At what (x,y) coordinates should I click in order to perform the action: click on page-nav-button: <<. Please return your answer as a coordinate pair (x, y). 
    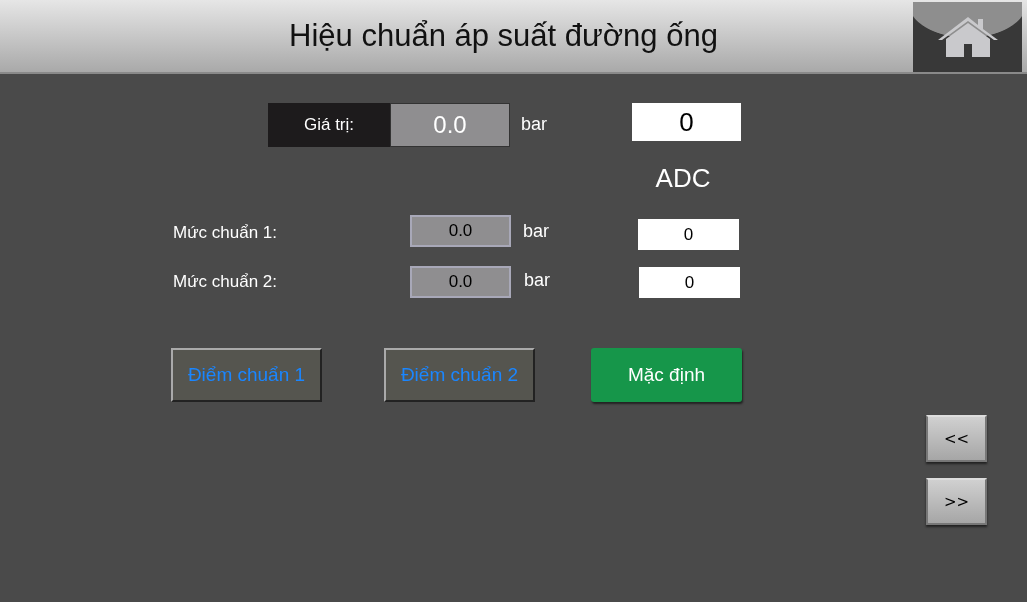
    Looking at the image, I should click on (956, 438).